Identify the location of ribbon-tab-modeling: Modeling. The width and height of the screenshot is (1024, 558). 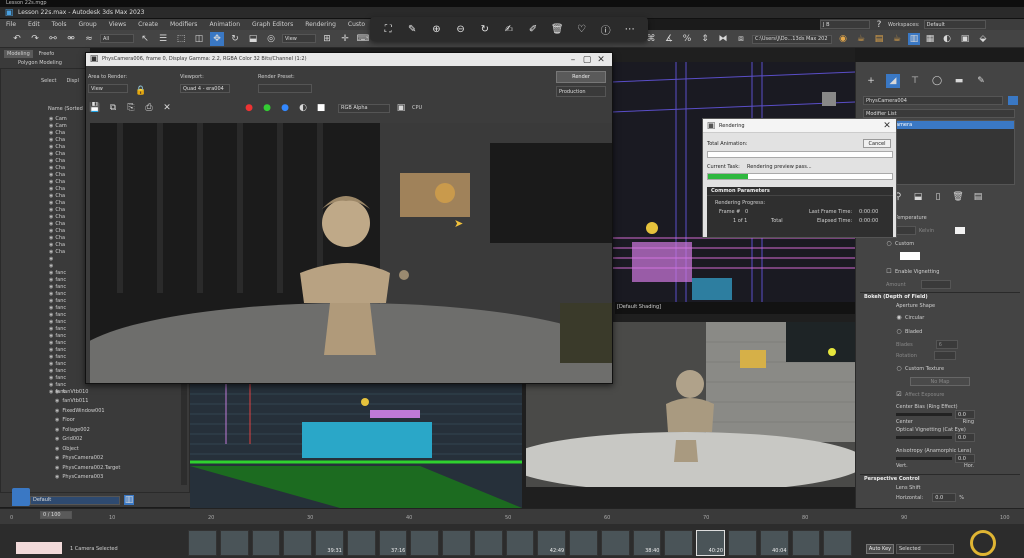
(18, 54).